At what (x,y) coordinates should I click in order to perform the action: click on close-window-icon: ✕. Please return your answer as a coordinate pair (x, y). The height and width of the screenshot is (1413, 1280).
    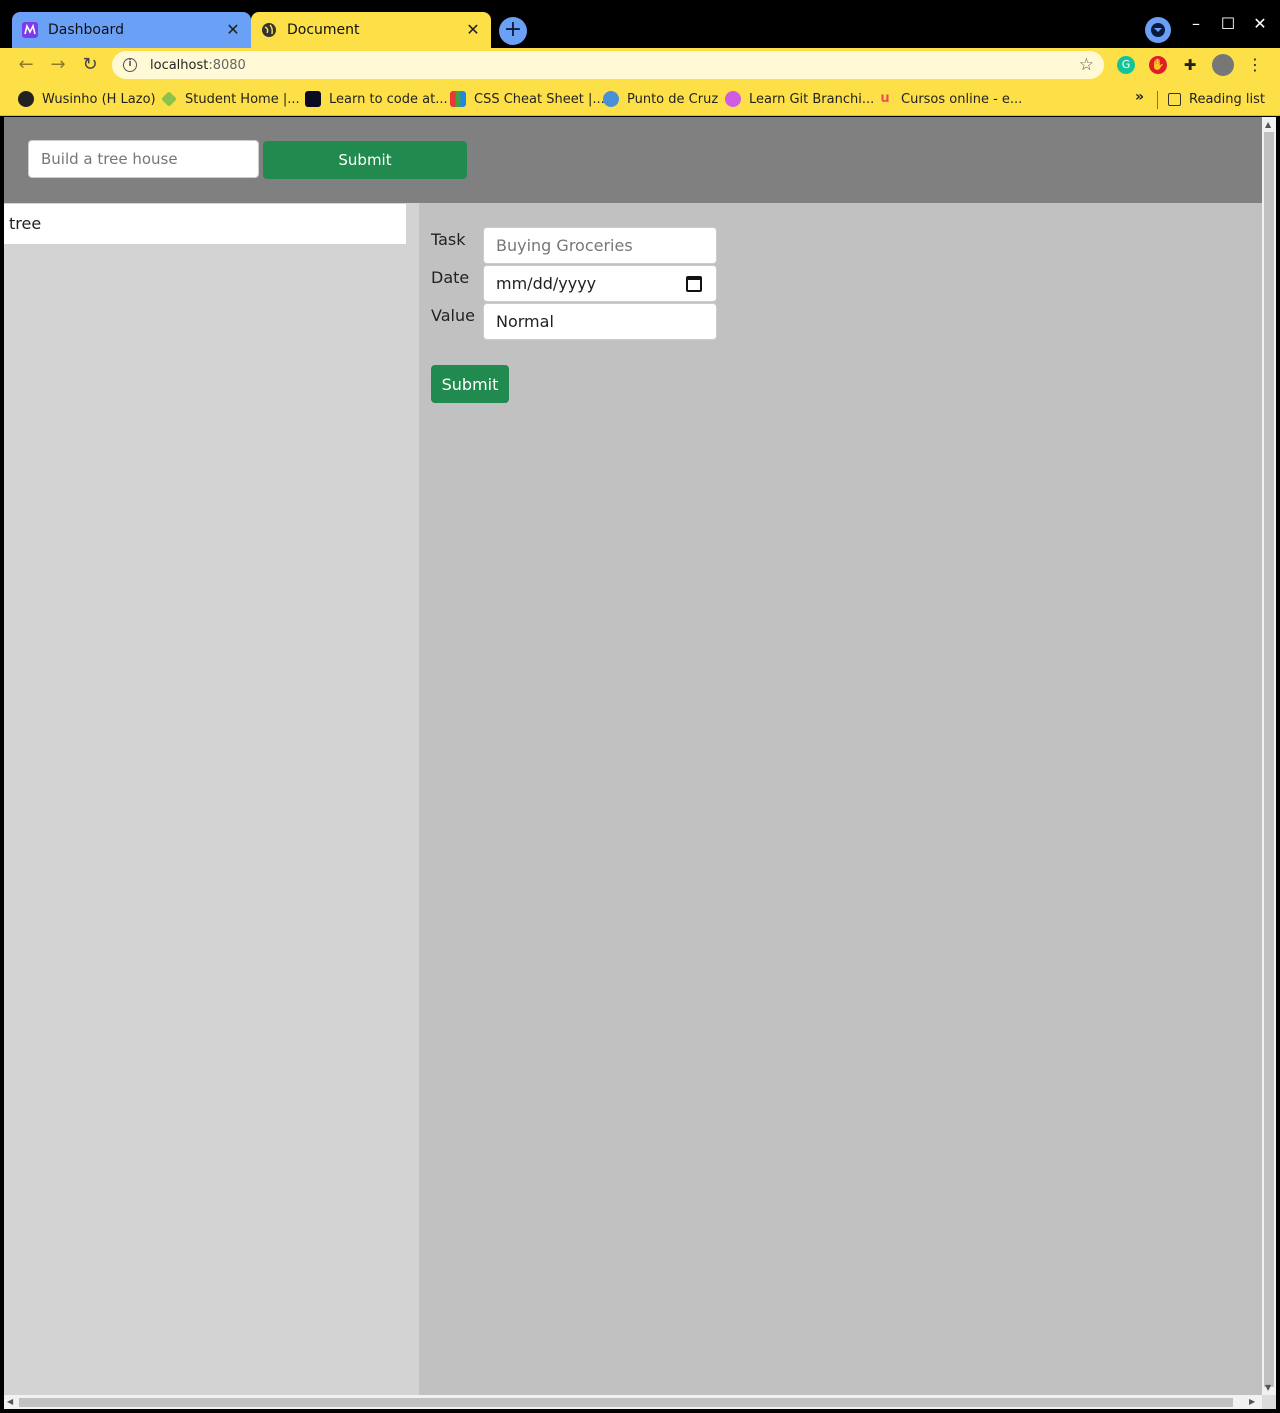
    Looking at the image, I should click on (1260, 23).